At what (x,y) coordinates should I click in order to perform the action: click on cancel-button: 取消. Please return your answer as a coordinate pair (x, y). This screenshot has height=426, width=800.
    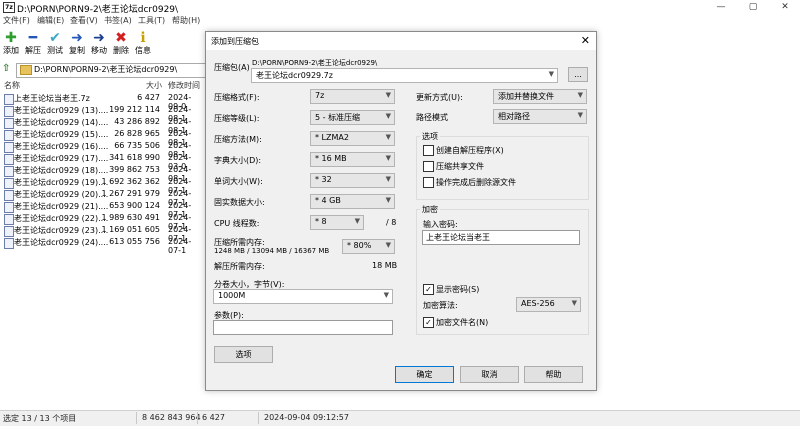
    Looking at the image, I should click on (489, 374).